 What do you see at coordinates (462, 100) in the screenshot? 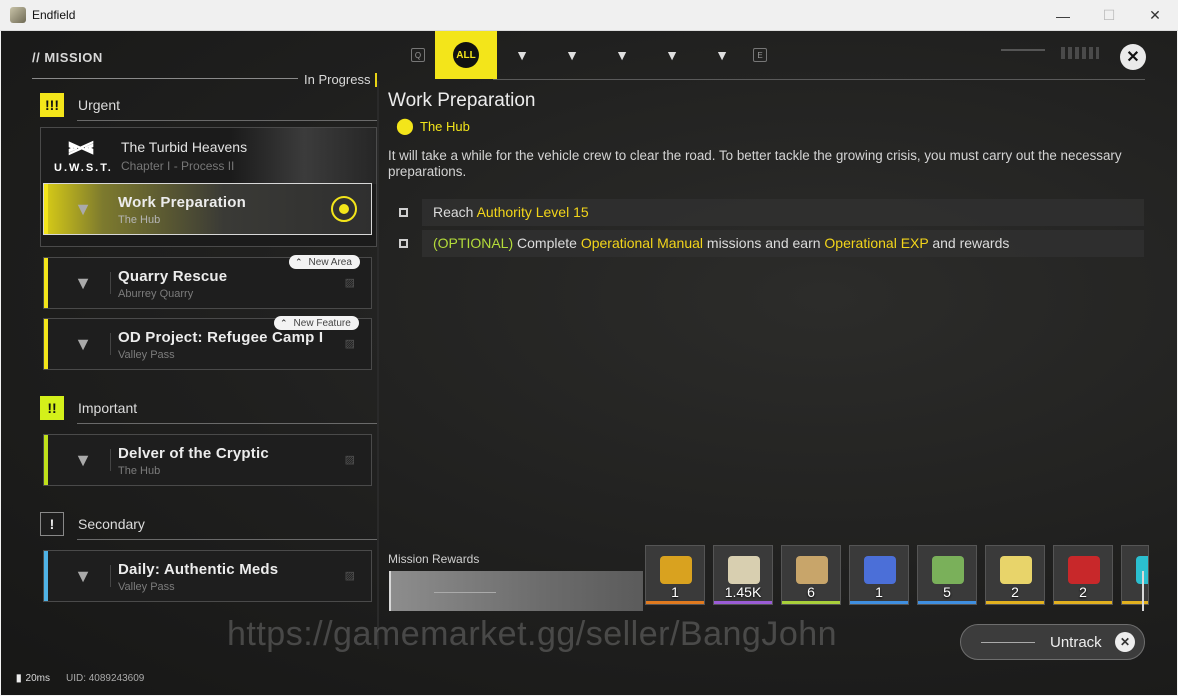
I see `mission-detail-title: Work Preparation` at bounding box center [462, 100].